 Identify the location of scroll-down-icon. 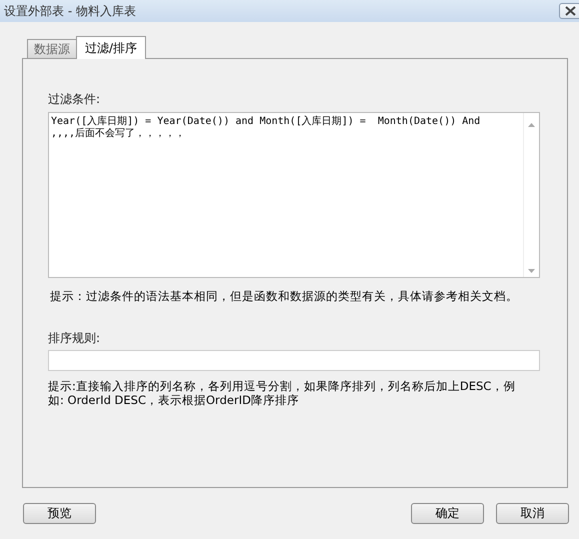
(531, 271).